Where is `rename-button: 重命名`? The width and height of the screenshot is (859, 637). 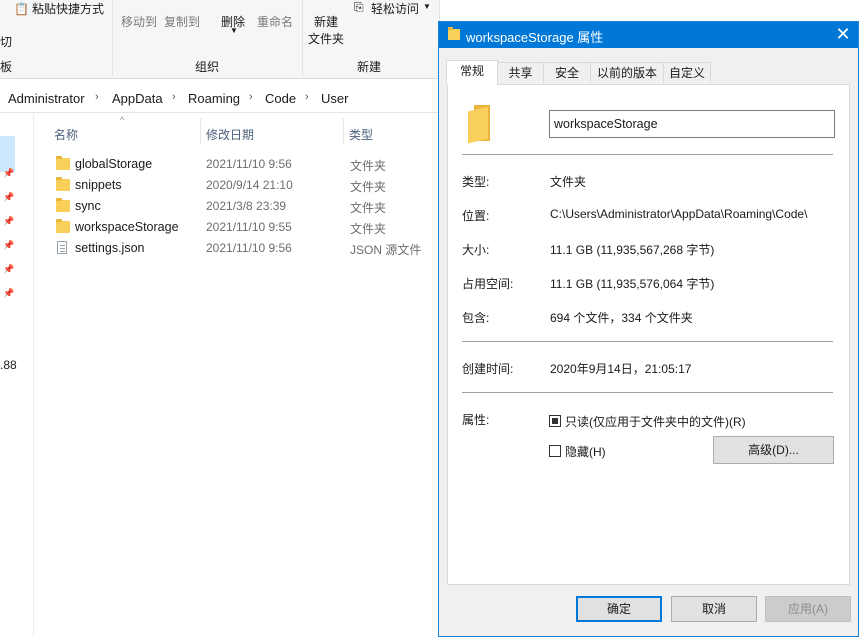 rename-button: 重命名 is located at coordinates (275, 21).